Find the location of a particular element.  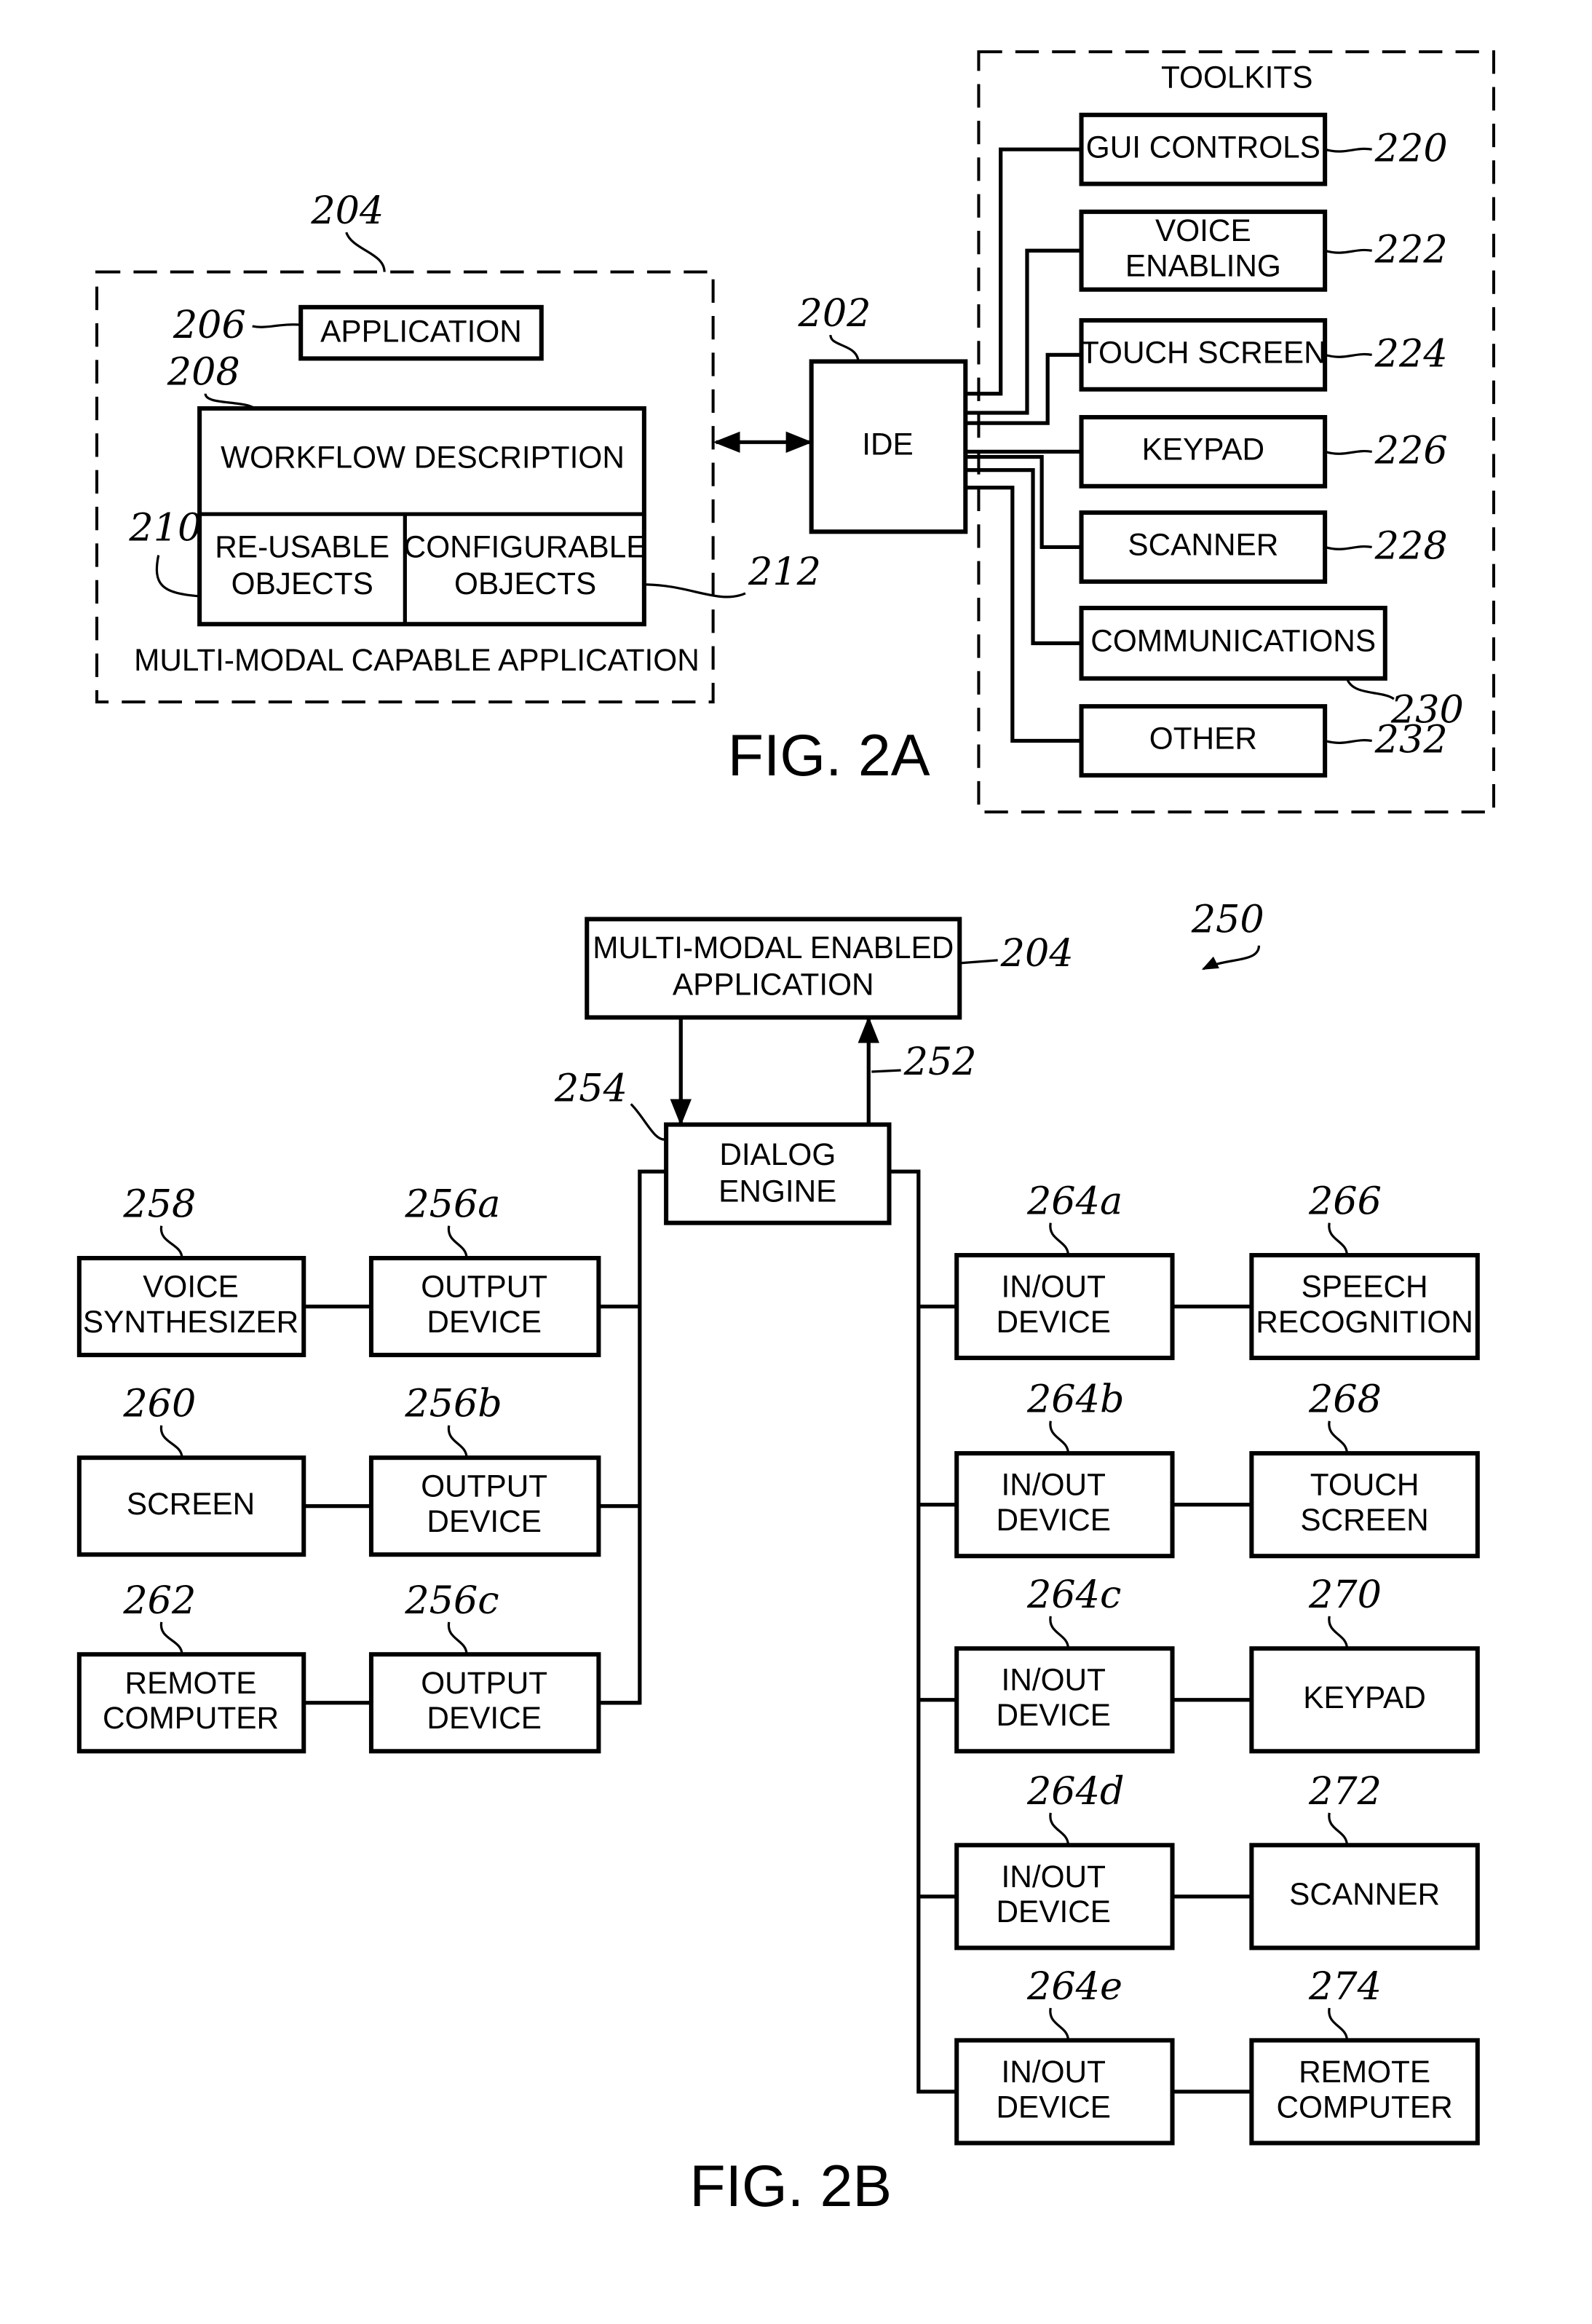

inout-peer-line1: SPEECH is located at coordinates (1365, 1287).